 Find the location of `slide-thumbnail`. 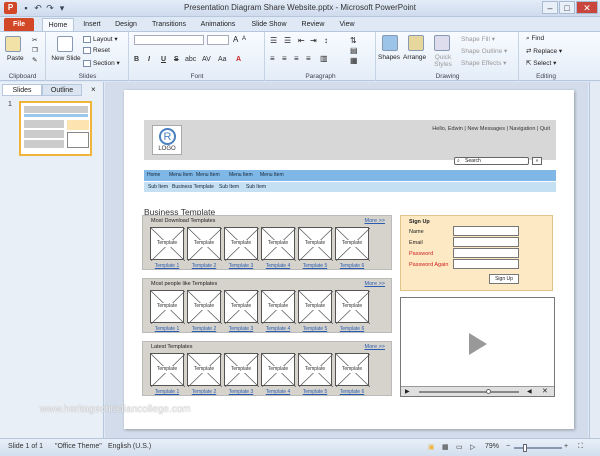

slide-thumbnail is located at coordinates (55, 128).